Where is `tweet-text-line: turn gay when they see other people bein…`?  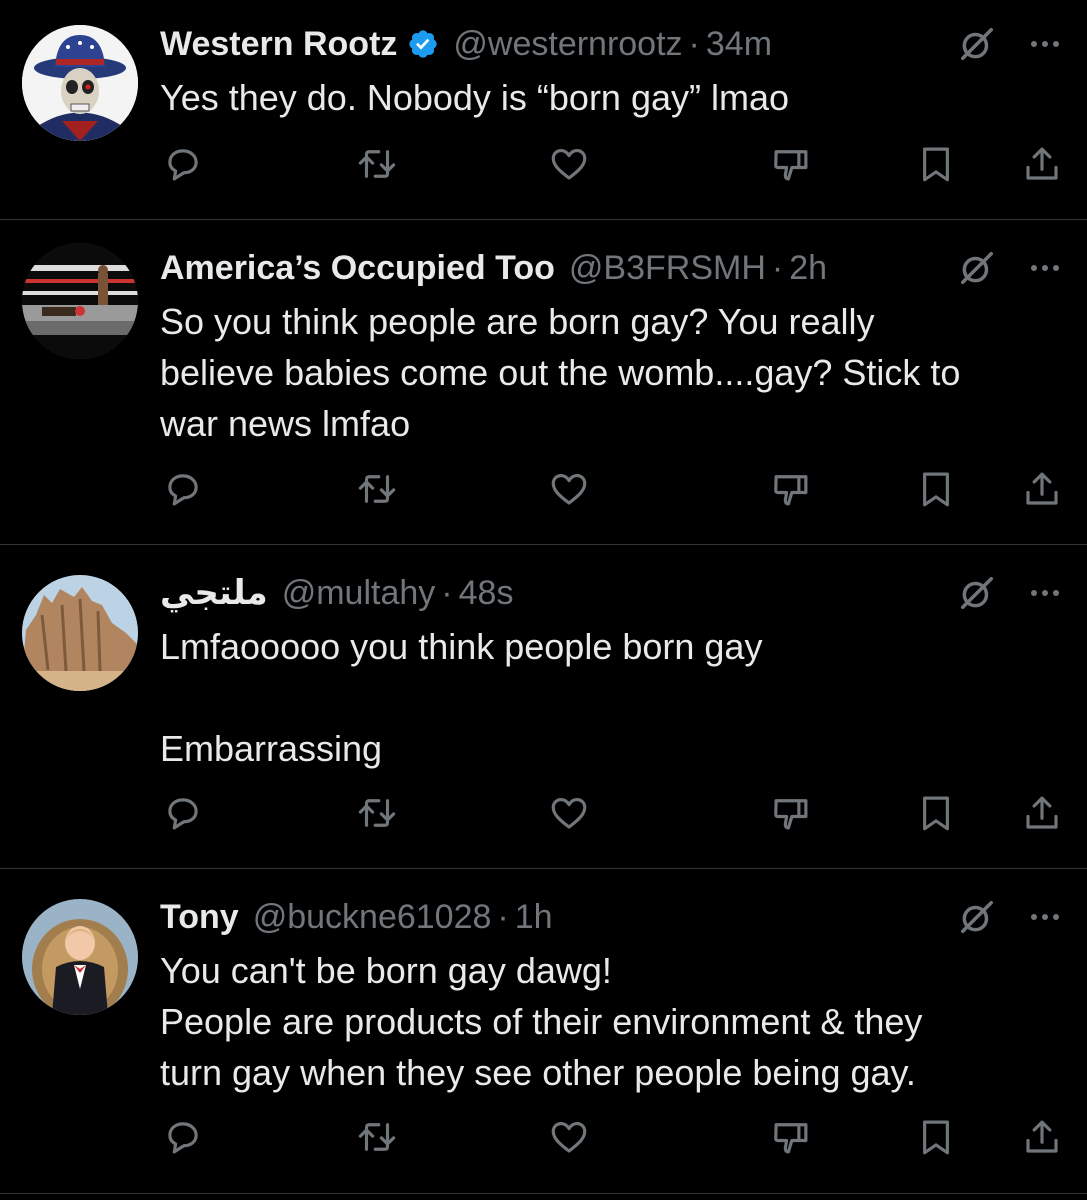 tweet-text-line: turn gay when they see other people bein… is located at coordinates (538, 1072).